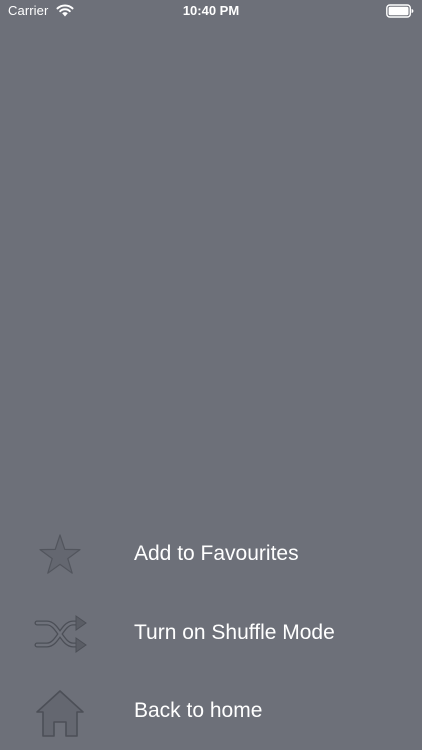 The width and height of the screenshot is (422, 750). I want to click on add-to-favourites-button: Add to Favourites, so click(211, 554).